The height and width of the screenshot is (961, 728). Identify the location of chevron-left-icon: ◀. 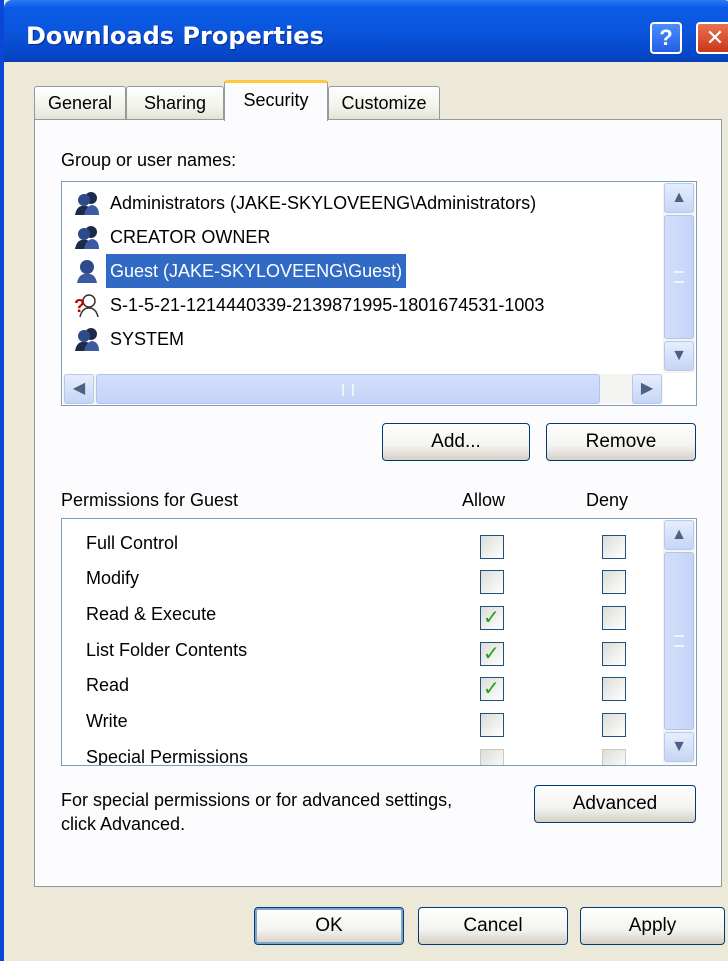
(79, 388).